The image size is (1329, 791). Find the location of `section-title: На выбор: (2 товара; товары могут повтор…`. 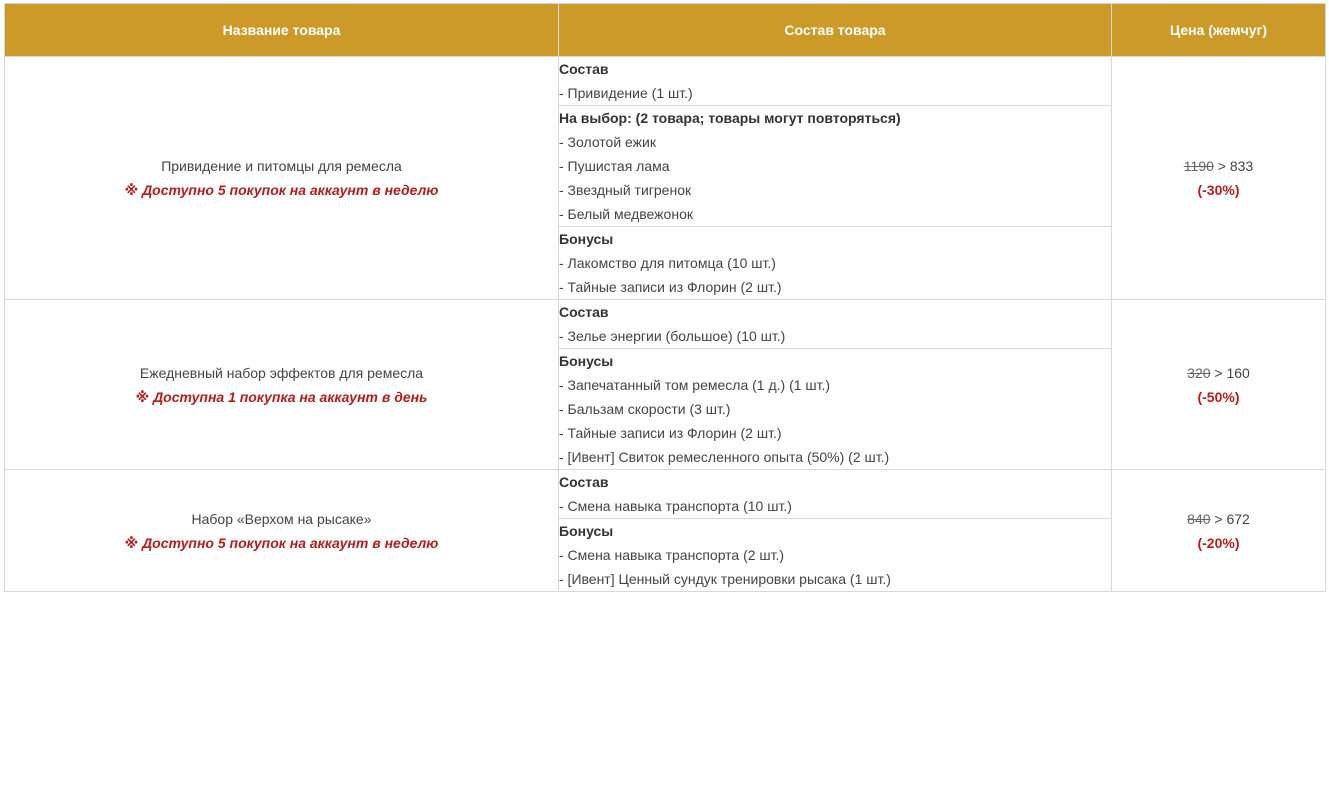

section-title: На выбор: (2 товара; товары могут повтор… is located at coordinates (730, 118).